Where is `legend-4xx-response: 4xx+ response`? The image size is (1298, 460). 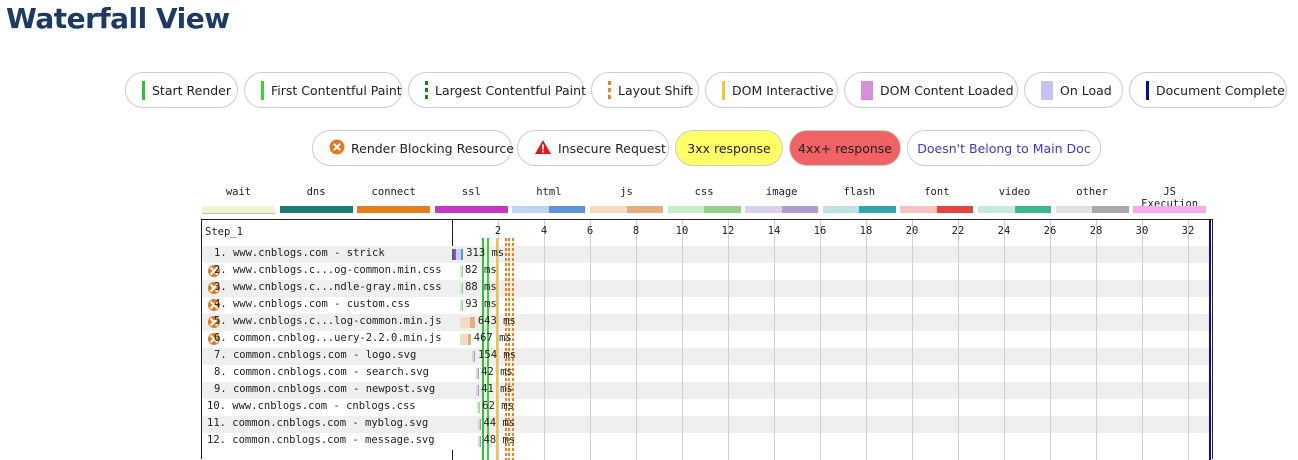
legend-4xx-response: 4xx+ response is located at coordinates (845, 148).